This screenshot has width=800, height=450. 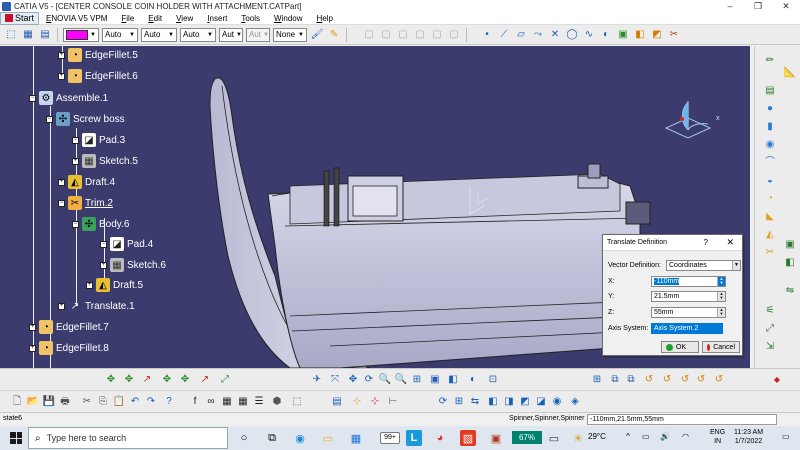 What do you see at coordinates (575, 402) in the screenshot?
I see `layers-icon: ◈` at bounding box center [575, 402].